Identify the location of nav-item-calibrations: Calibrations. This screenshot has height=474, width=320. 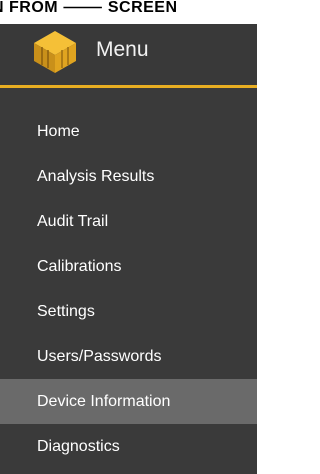
(128, 266).